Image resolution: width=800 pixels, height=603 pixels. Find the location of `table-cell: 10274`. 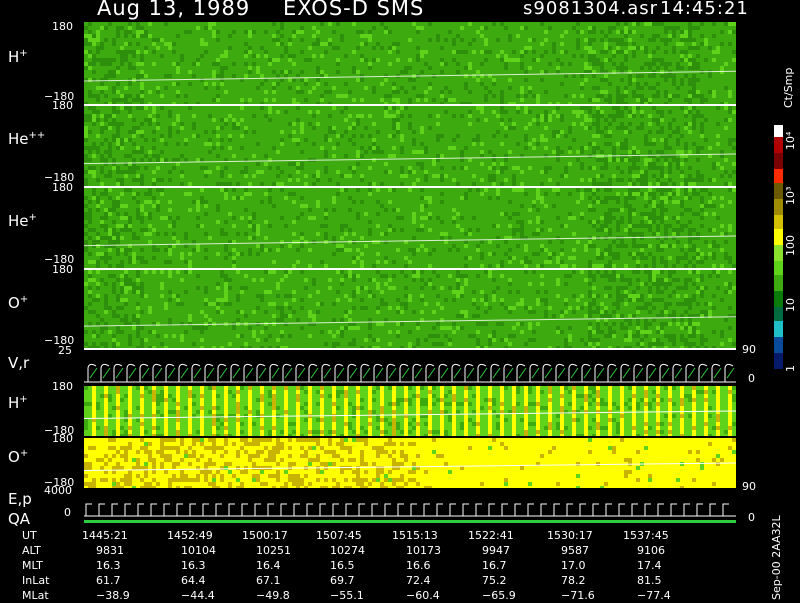

table-cell: 10274 is located at coordinates (347, 550).